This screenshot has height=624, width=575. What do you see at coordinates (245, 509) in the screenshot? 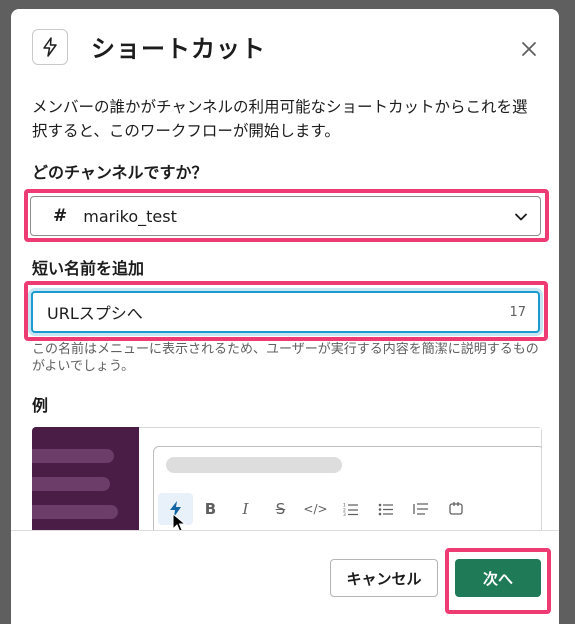
I see `italic-icon: I` at bounding box center [245, 509].